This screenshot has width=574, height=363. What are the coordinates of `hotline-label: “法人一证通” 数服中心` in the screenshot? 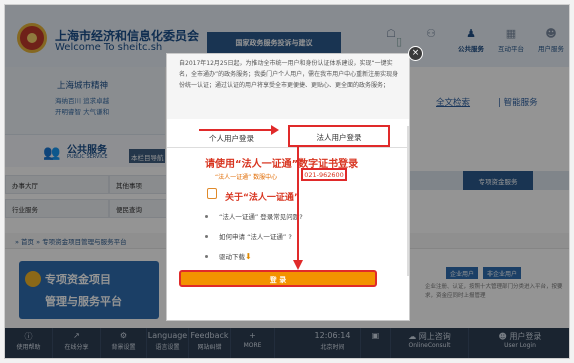 It's located at (246, 177).